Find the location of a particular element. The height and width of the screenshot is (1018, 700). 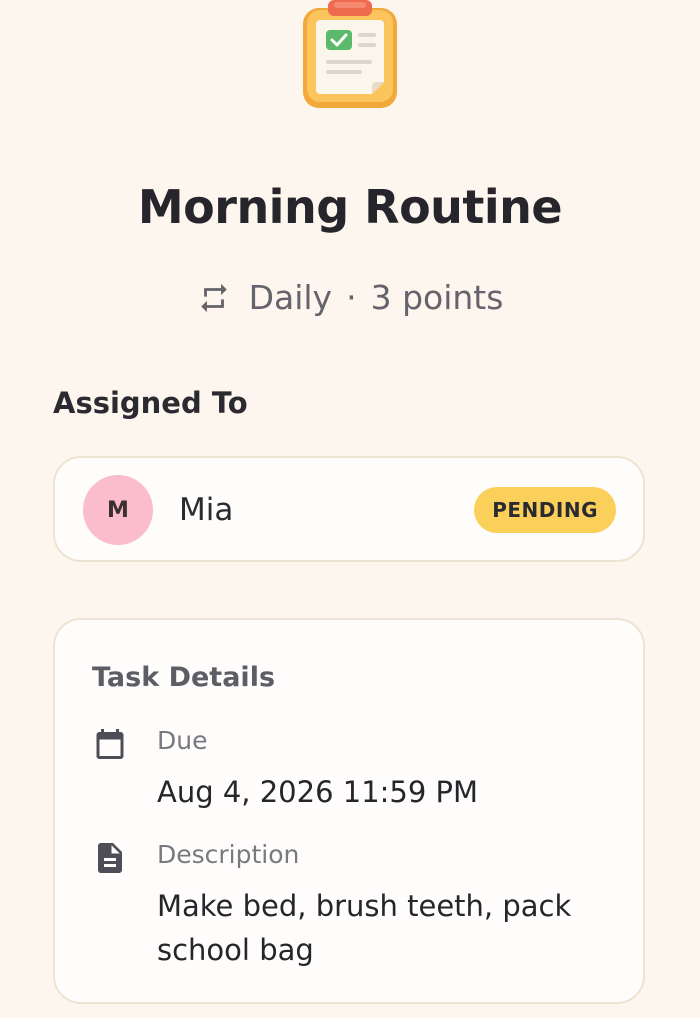

description-value: Make bed, brush teeth, pack school bag is located at coordinates (364, 928).